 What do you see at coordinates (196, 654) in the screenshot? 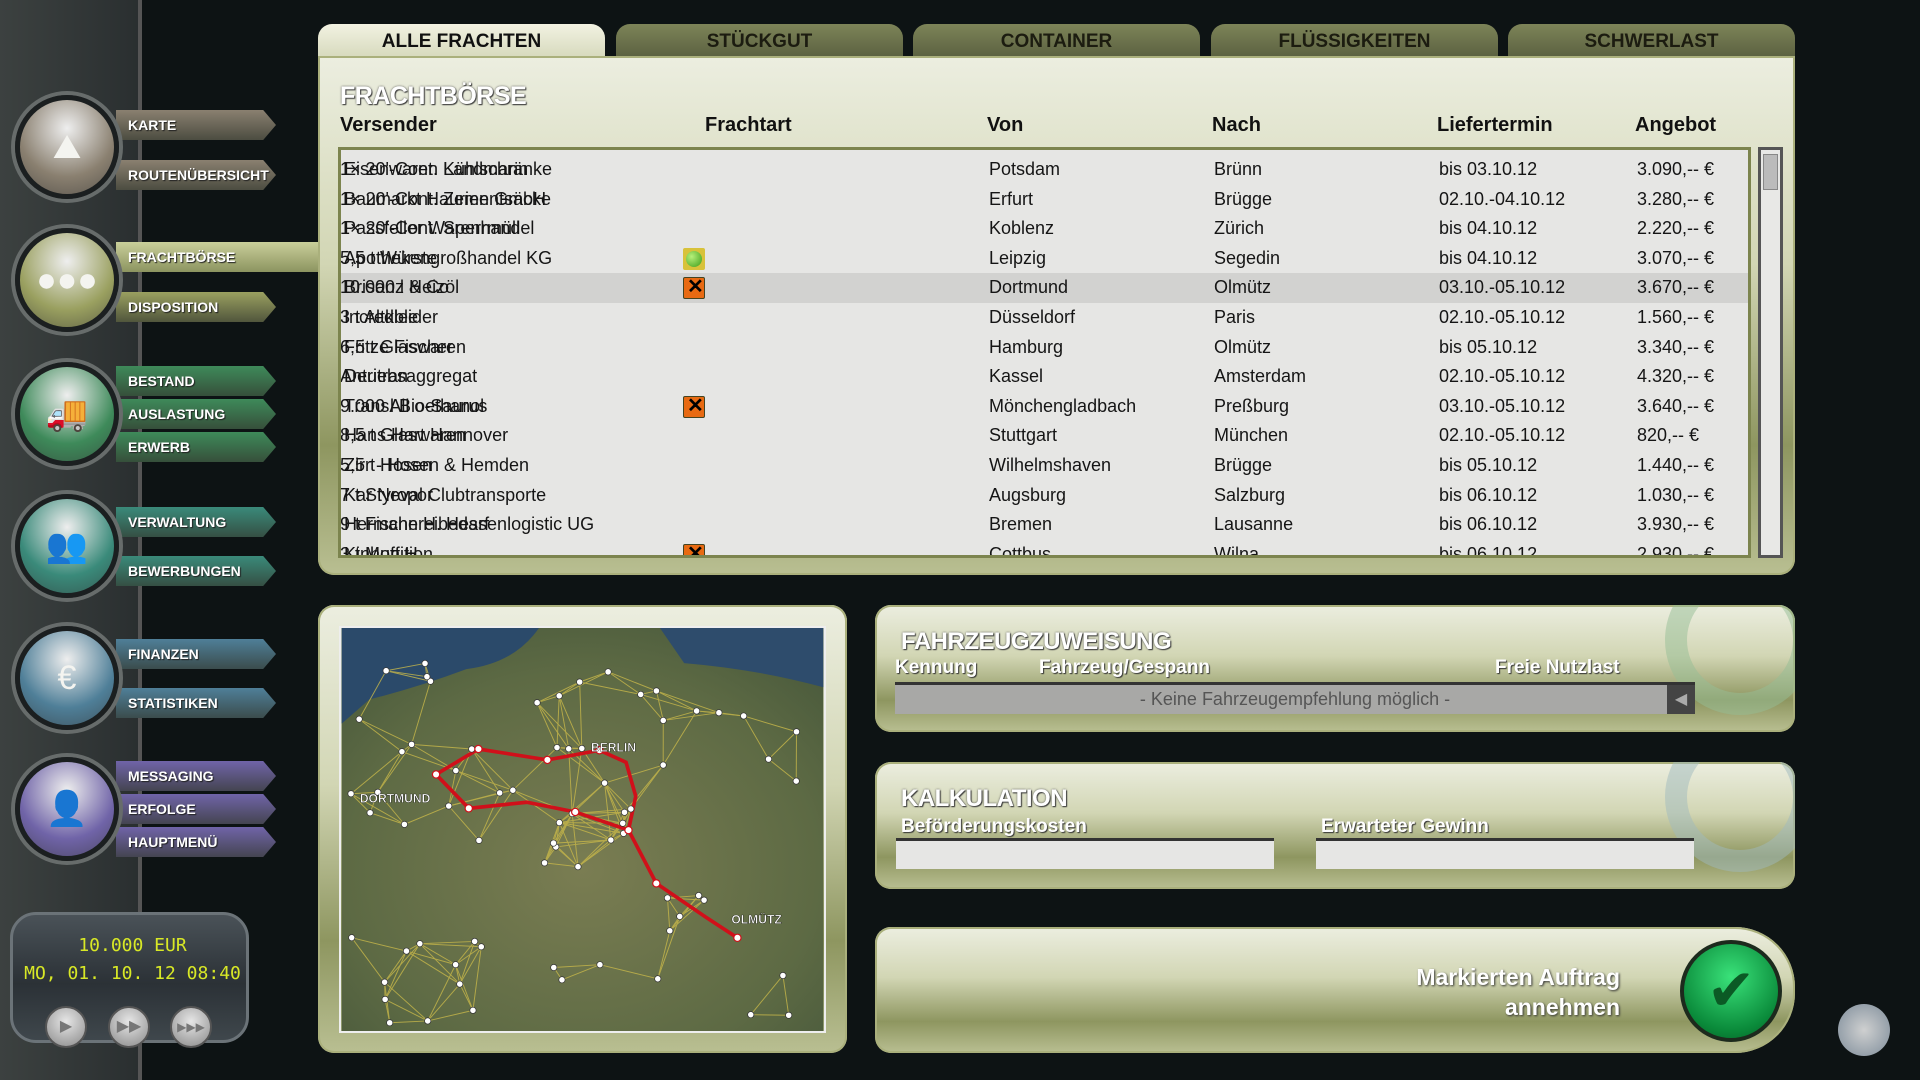
I see `menu-finanzen: FINANZEN` at bounding box center [196, 654].